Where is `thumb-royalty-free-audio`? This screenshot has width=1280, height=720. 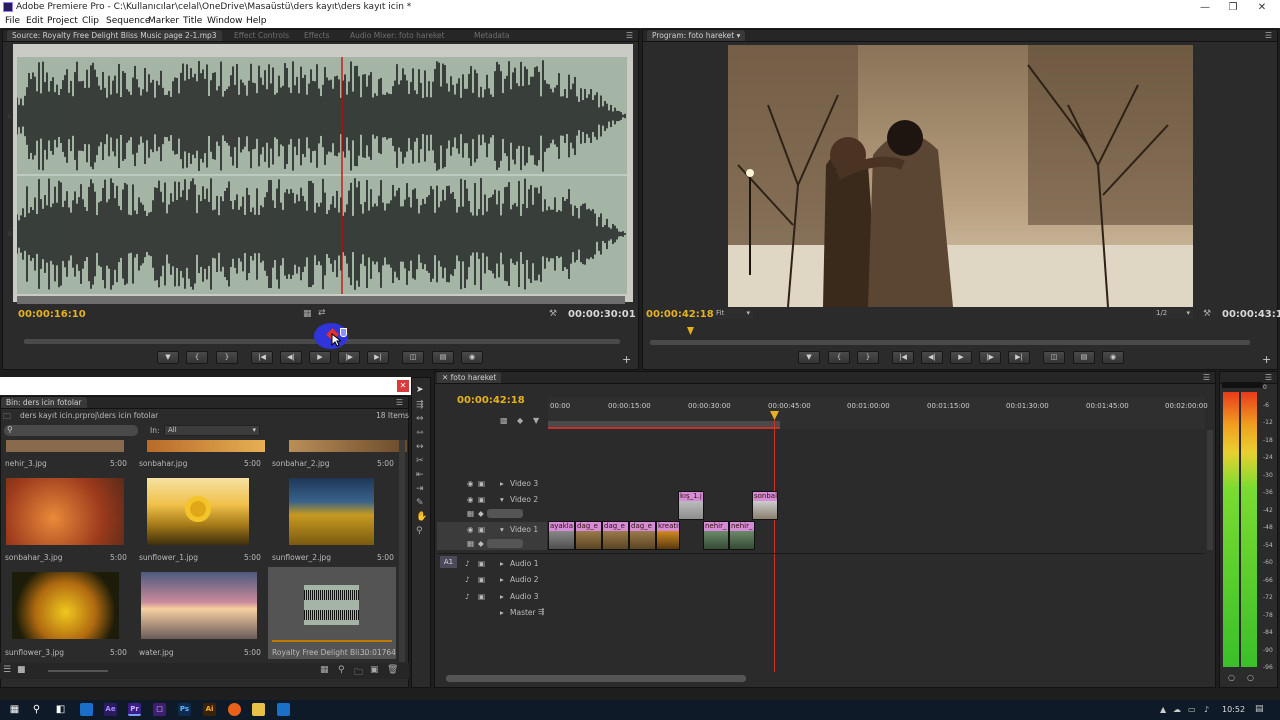 thumb-royalty-free-audio is located at coordinates (331, 605).